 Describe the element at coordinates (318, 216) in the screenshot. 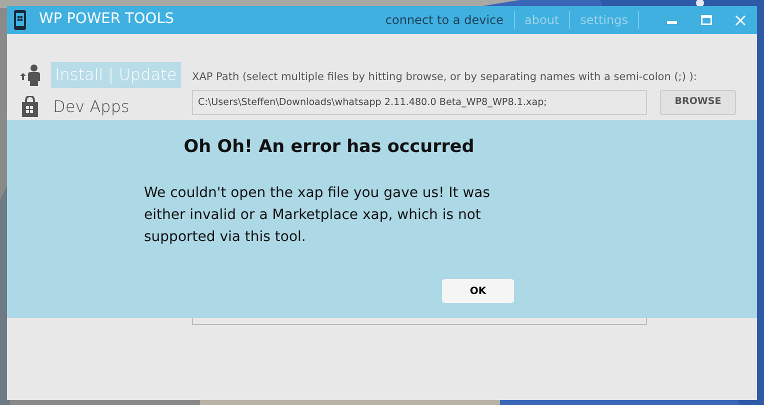

I see `error-message: We couldn't open the xap file you gave us! It was either invalid or a Marketplace xap, which is not supported via this tool.` at that location.